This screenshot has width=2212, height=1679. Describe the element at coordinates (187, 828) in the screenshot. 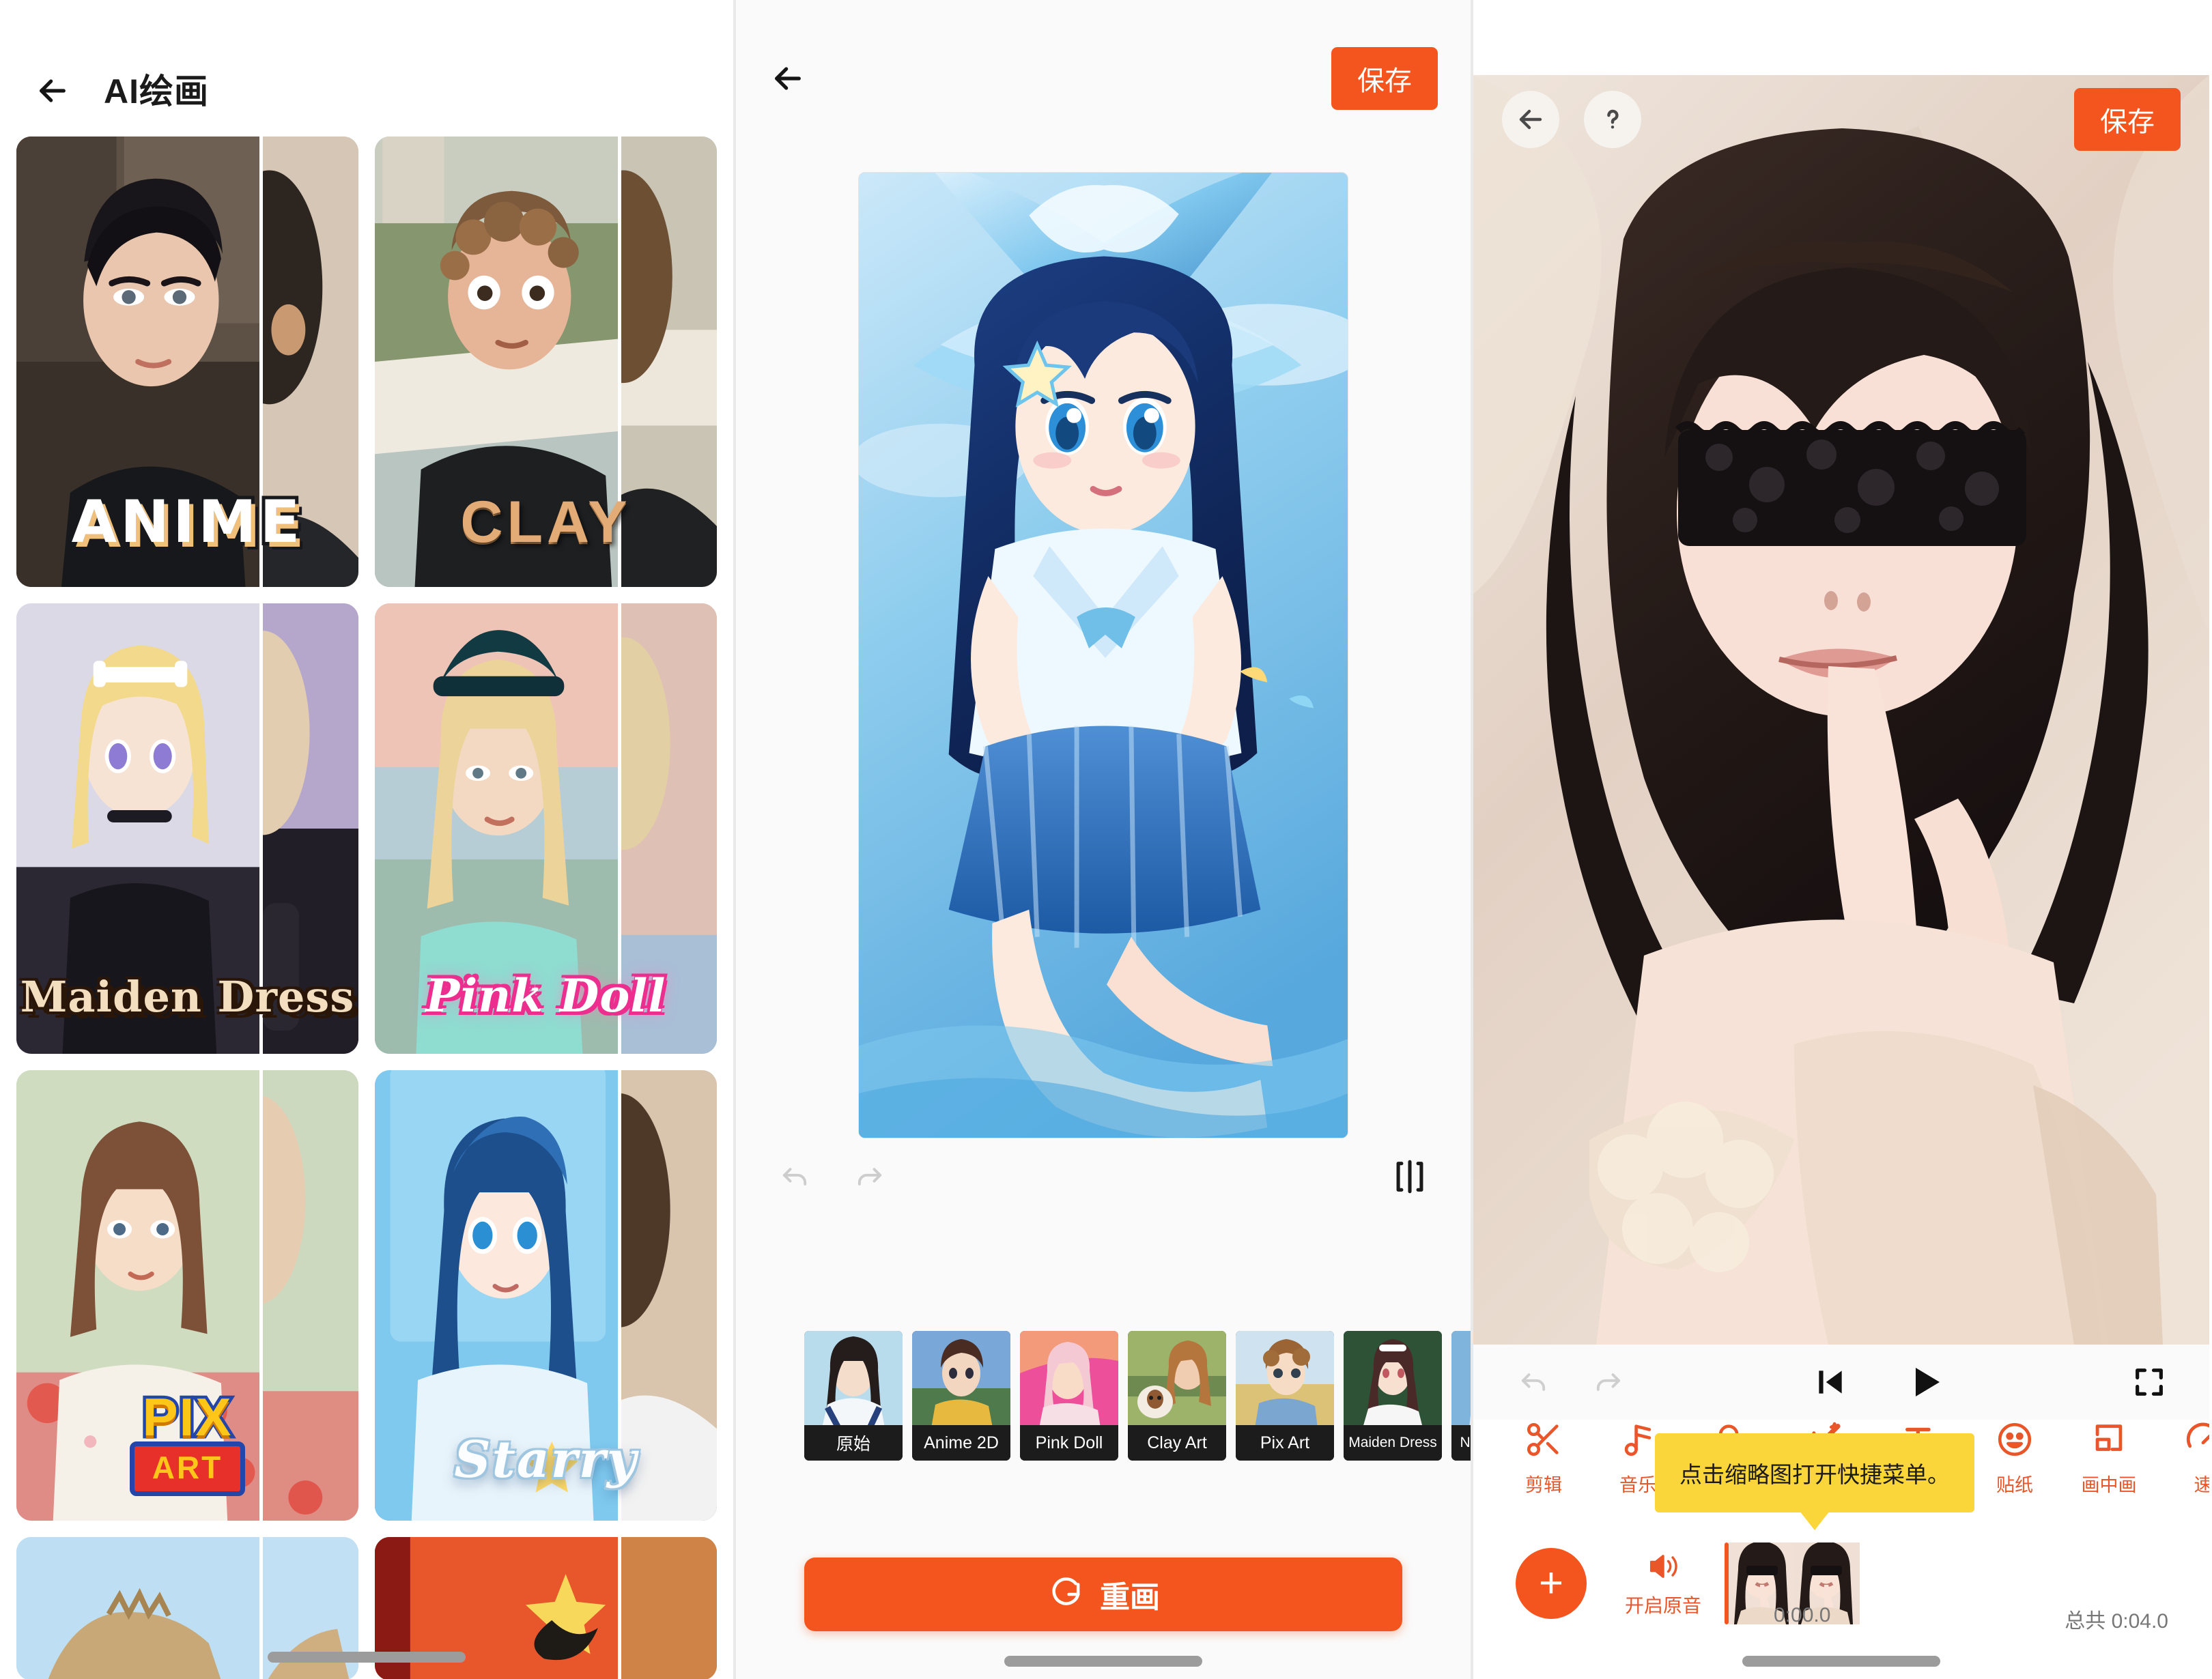

I see `style-card-maiden-dress: Maiden Dress` at that location.